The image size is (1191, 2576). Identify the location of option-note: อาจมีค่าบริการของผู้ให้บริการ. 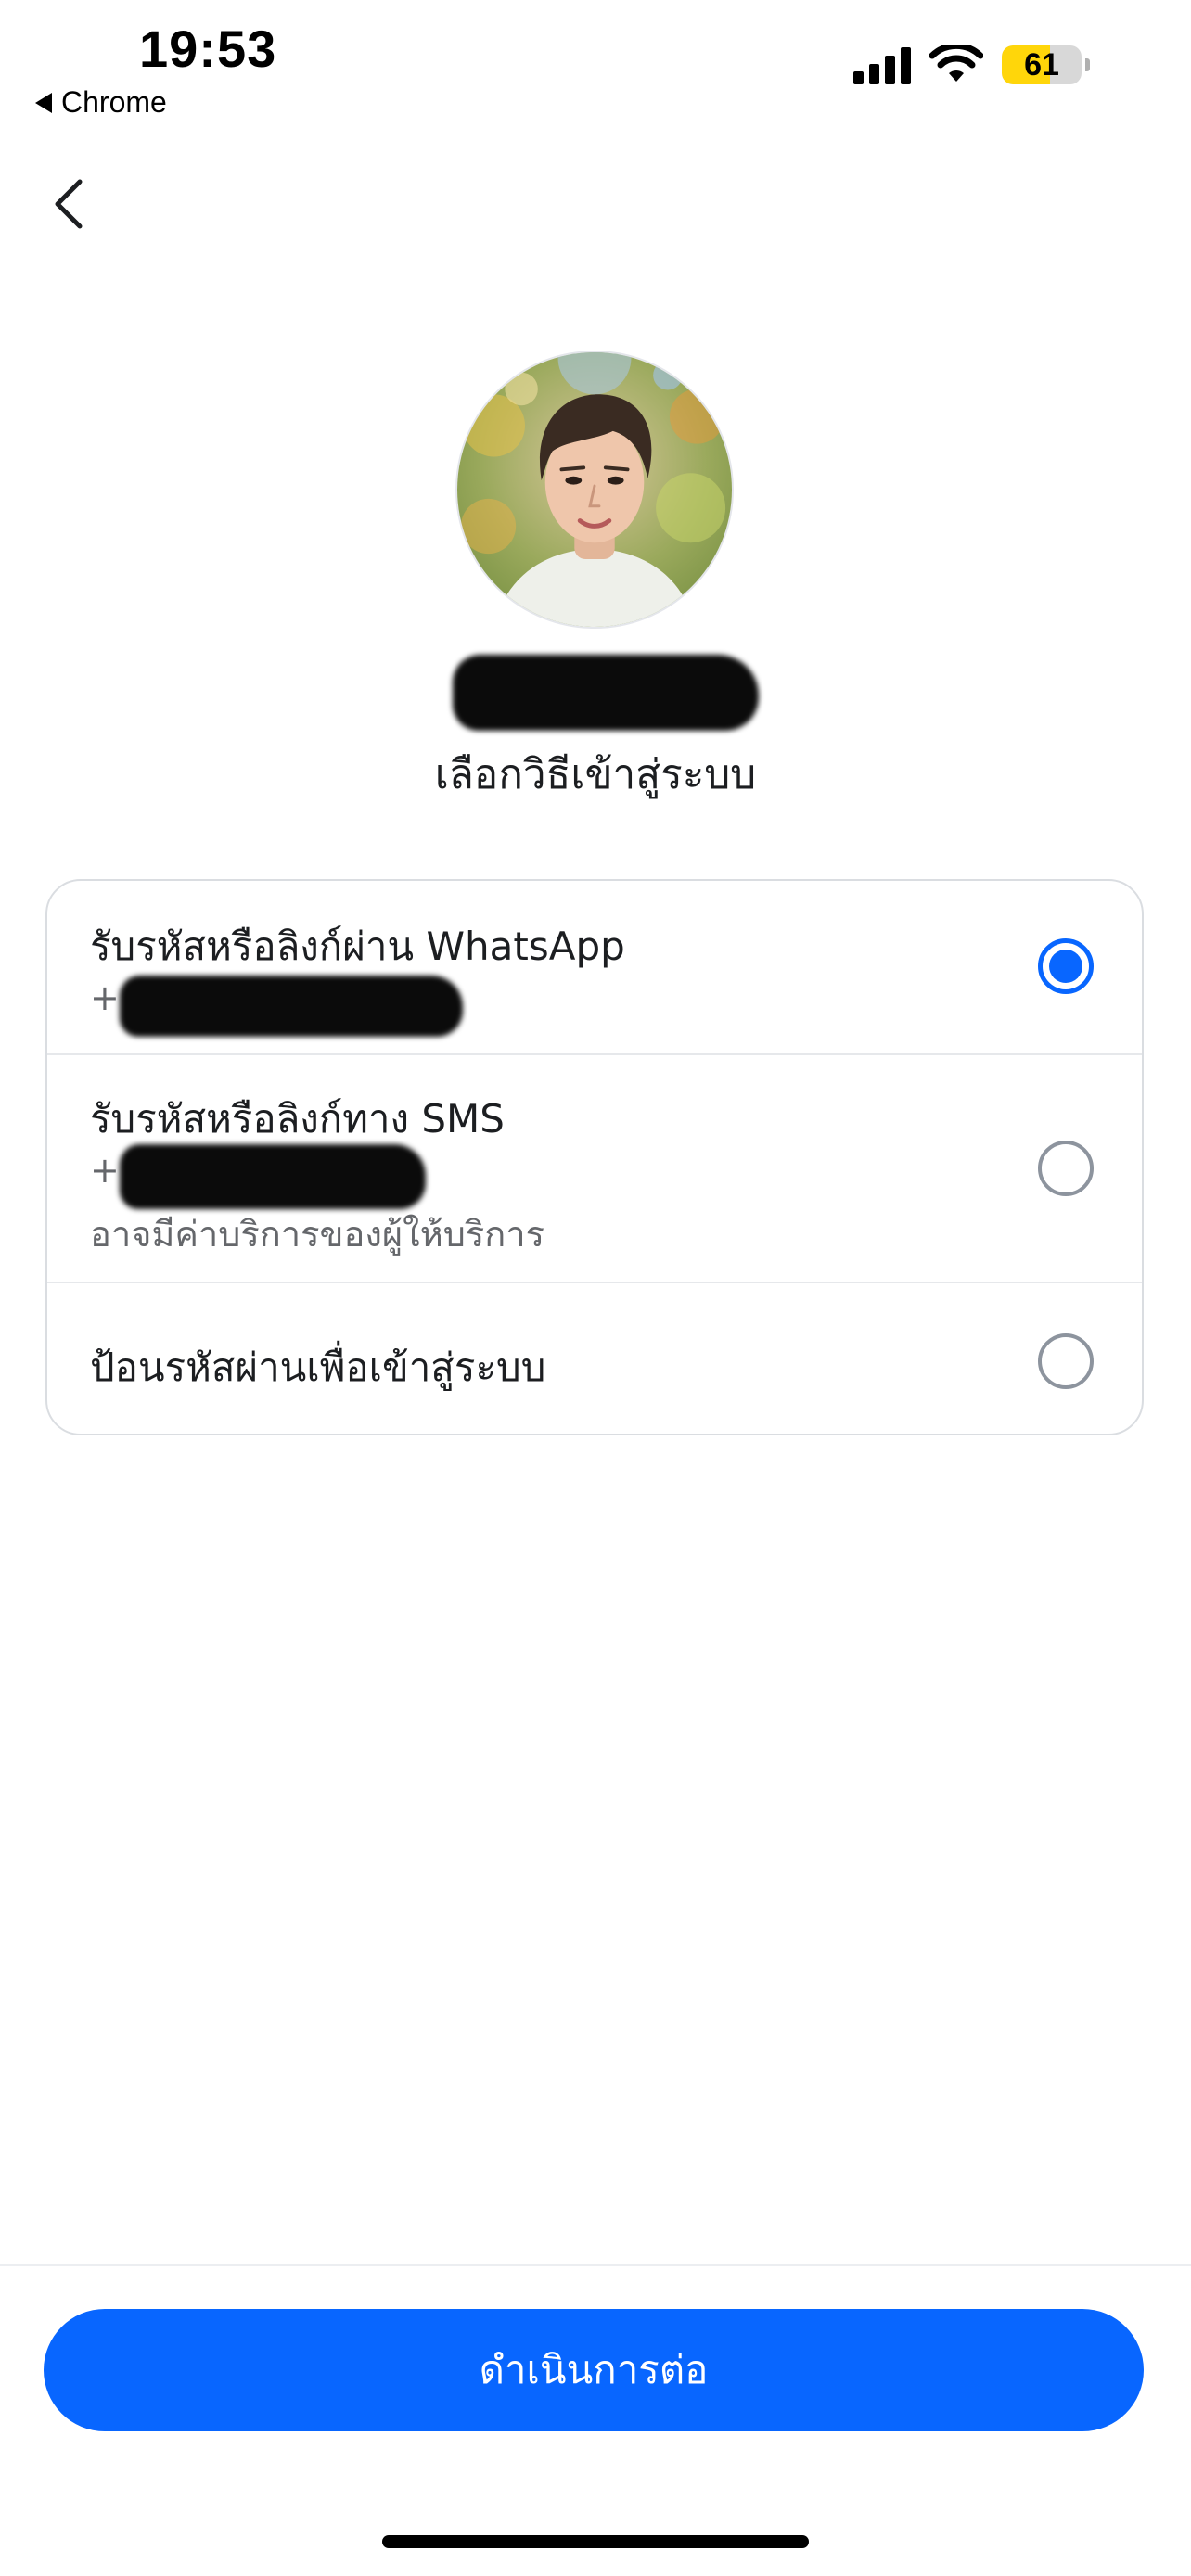
(317, 1234).